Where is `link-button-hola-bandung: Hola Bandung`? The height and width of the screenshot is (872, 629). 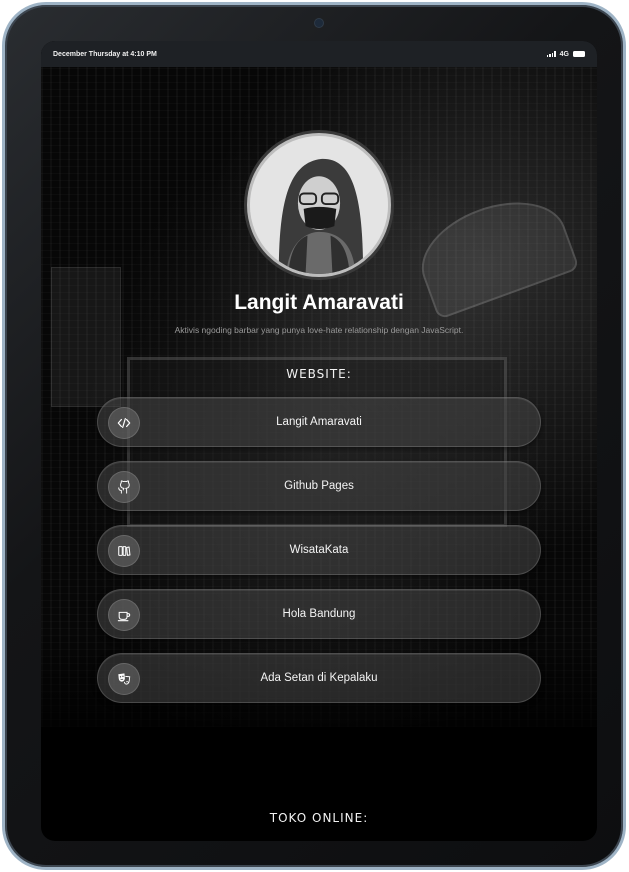 link-button-hola-bandung: Hola Bandung is located at coordinates (319, 614).